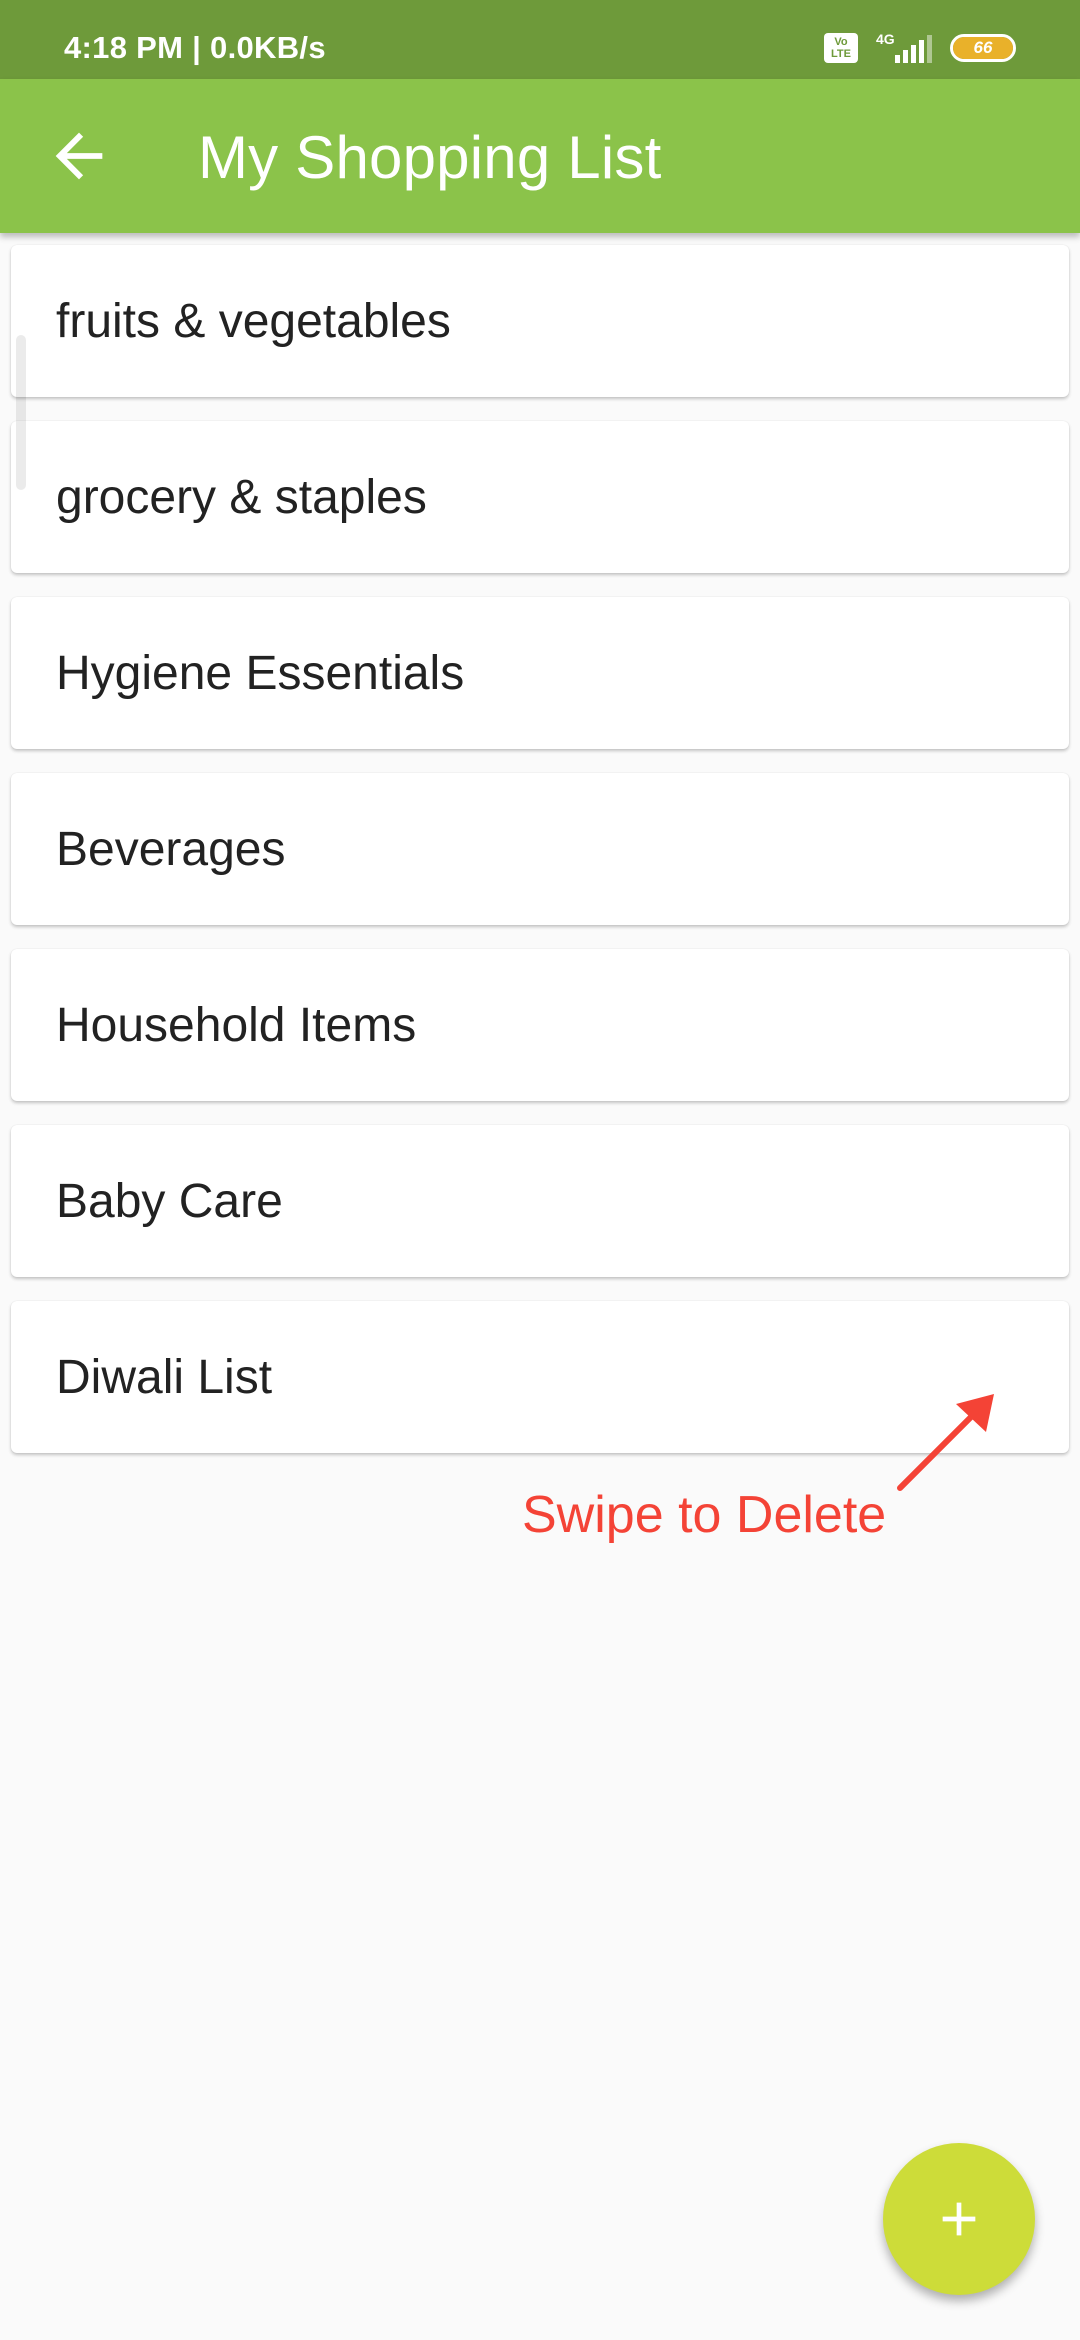  I want to click on app-bar: My Shopping List, so click(540, 156).